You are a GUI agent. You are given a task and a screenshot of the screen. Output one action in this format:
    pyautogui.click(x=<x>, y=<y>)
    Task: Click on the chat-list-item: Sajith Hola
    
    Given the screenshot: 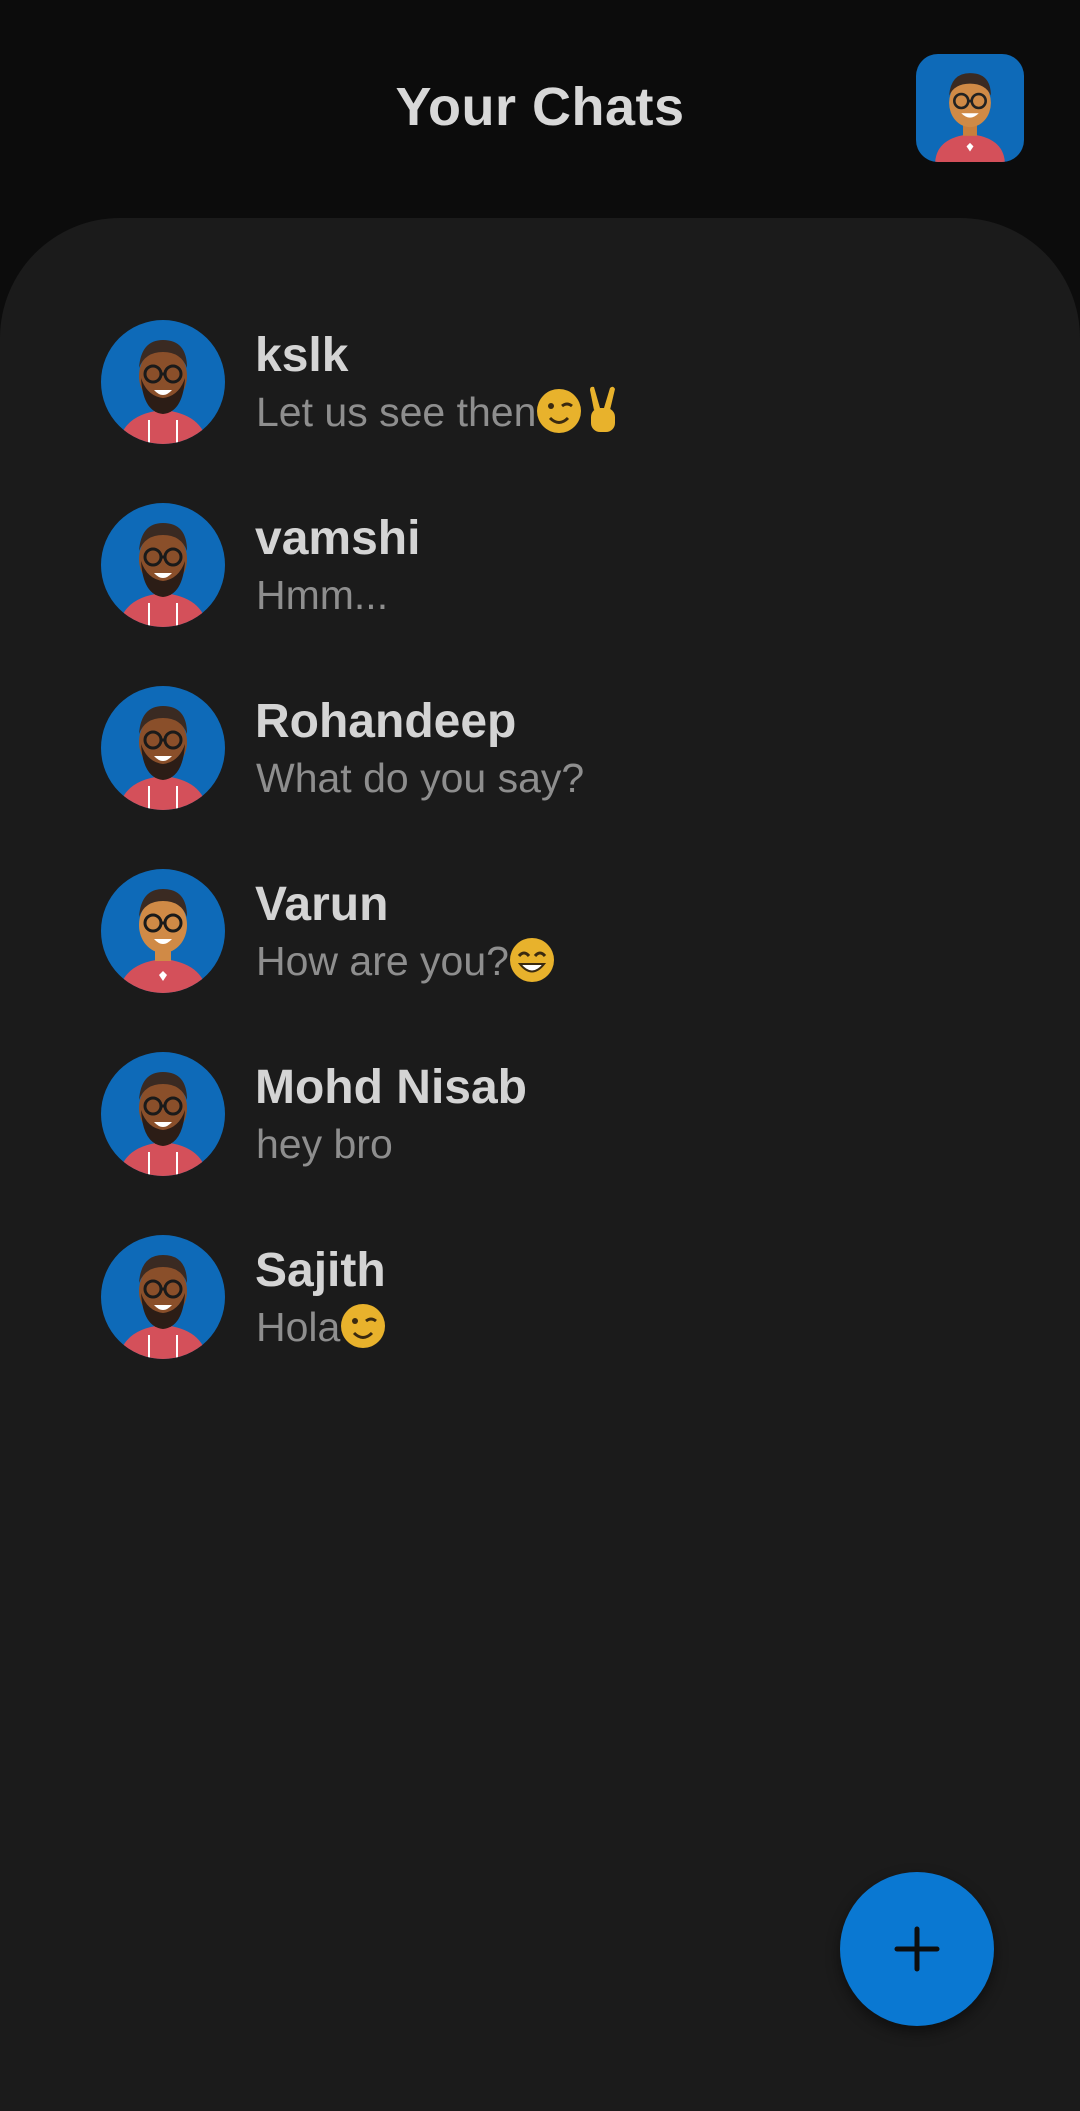 What is the action you would take?
    pyautogui.click(x=540, y=1324)
    